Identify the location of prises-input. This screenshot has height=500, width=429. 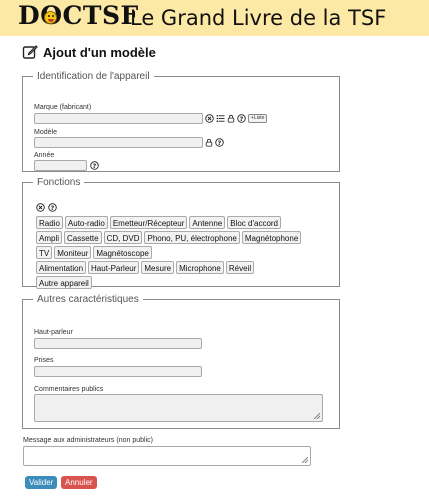
(118, 371).